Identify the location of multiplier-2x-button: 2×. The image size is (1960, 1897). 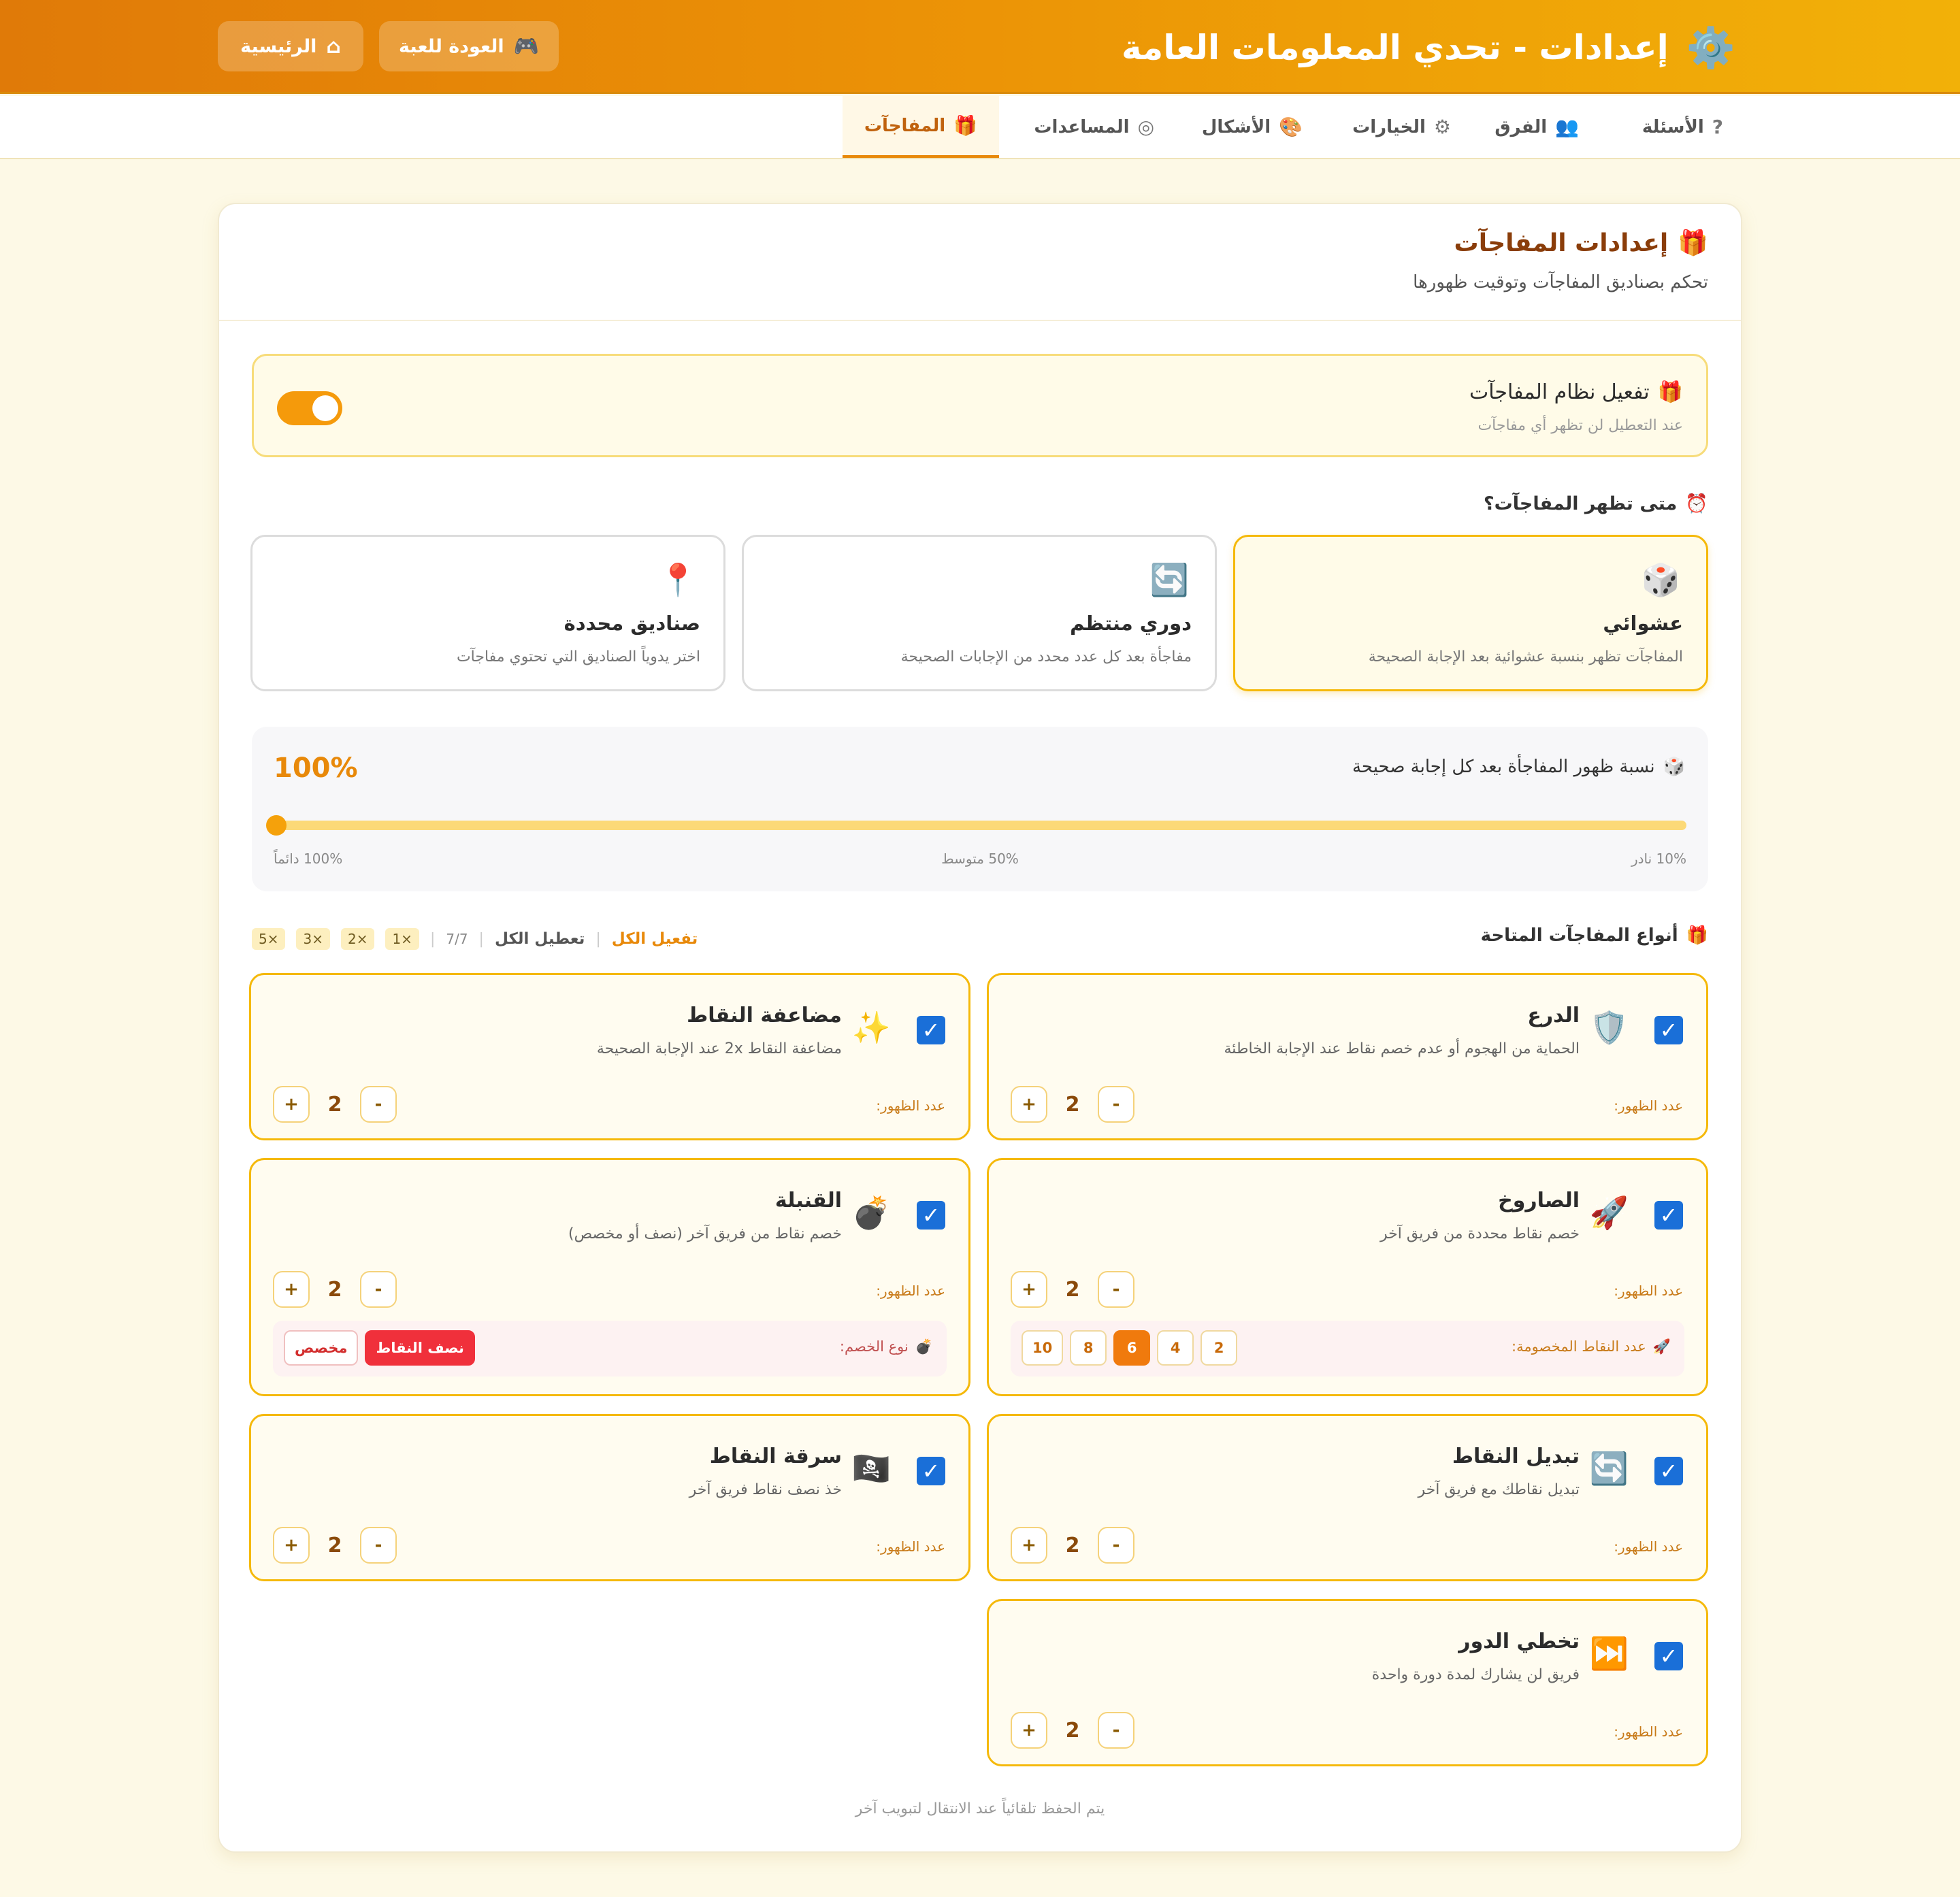
(358, 939).